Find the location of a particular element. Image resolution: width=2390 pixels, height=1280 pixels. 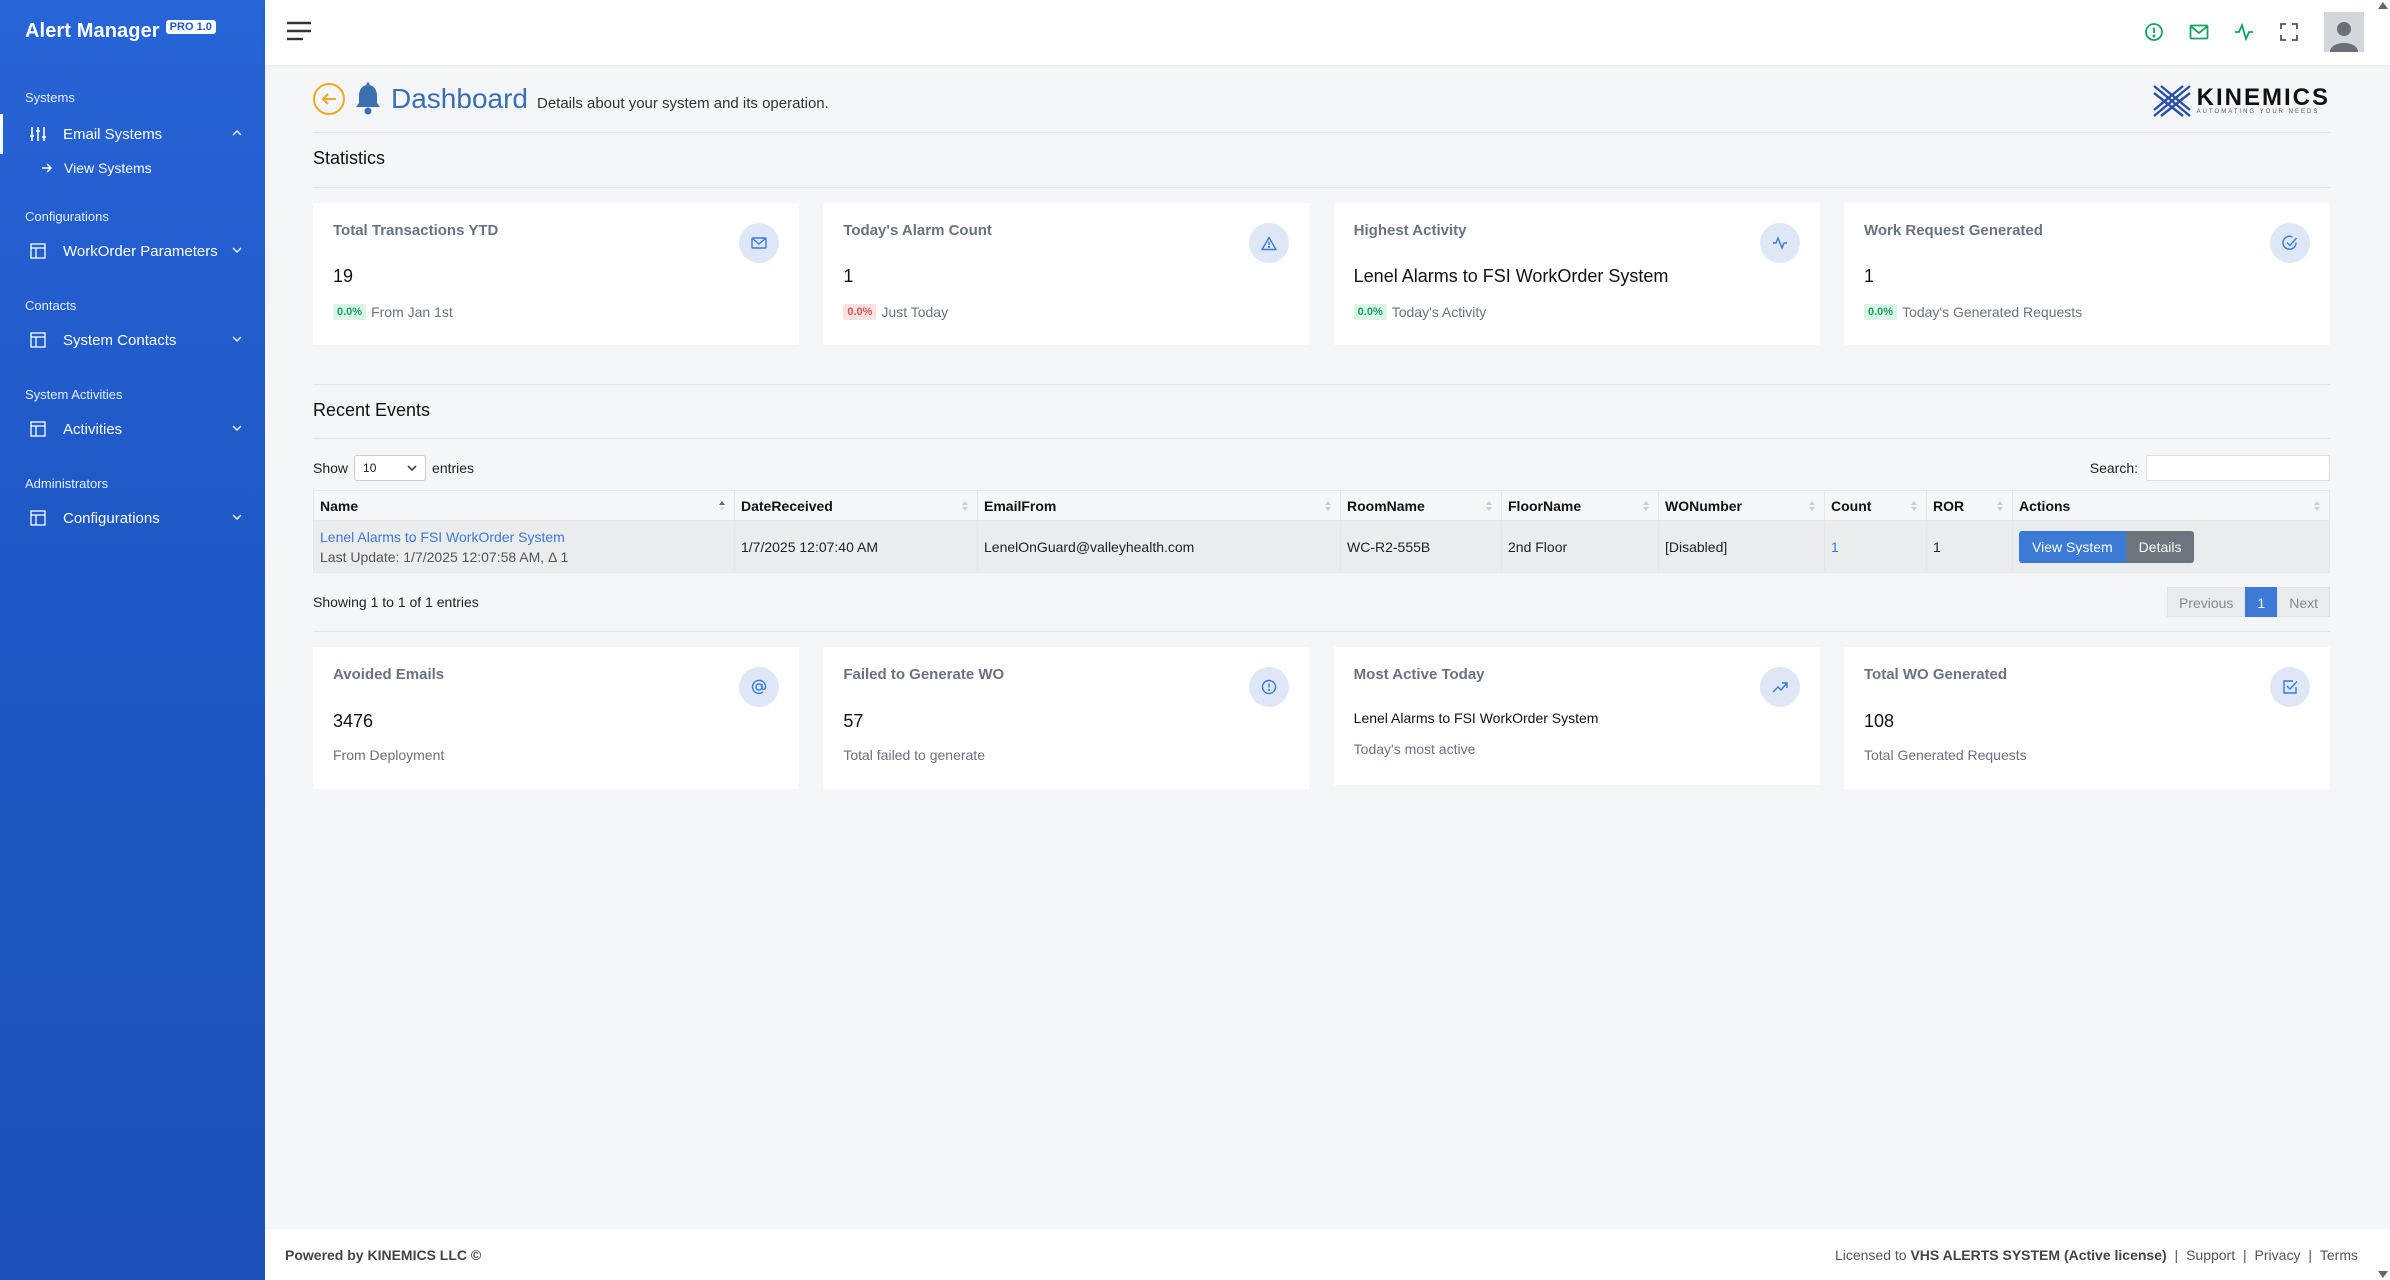

cell-room-name: WC-R2-555B is located at coordinates (1421, 546).